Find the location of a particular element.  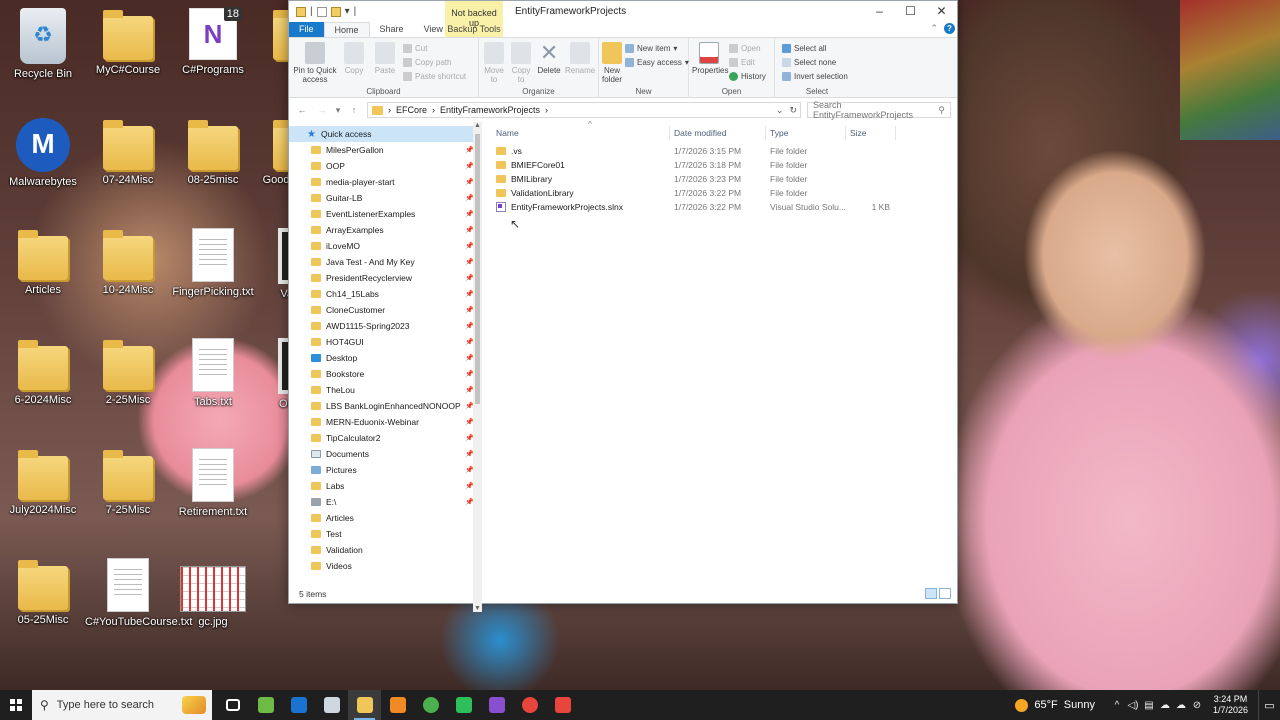

nav-item: TipCalculator2 📌 is located at coordinates (385, 438).